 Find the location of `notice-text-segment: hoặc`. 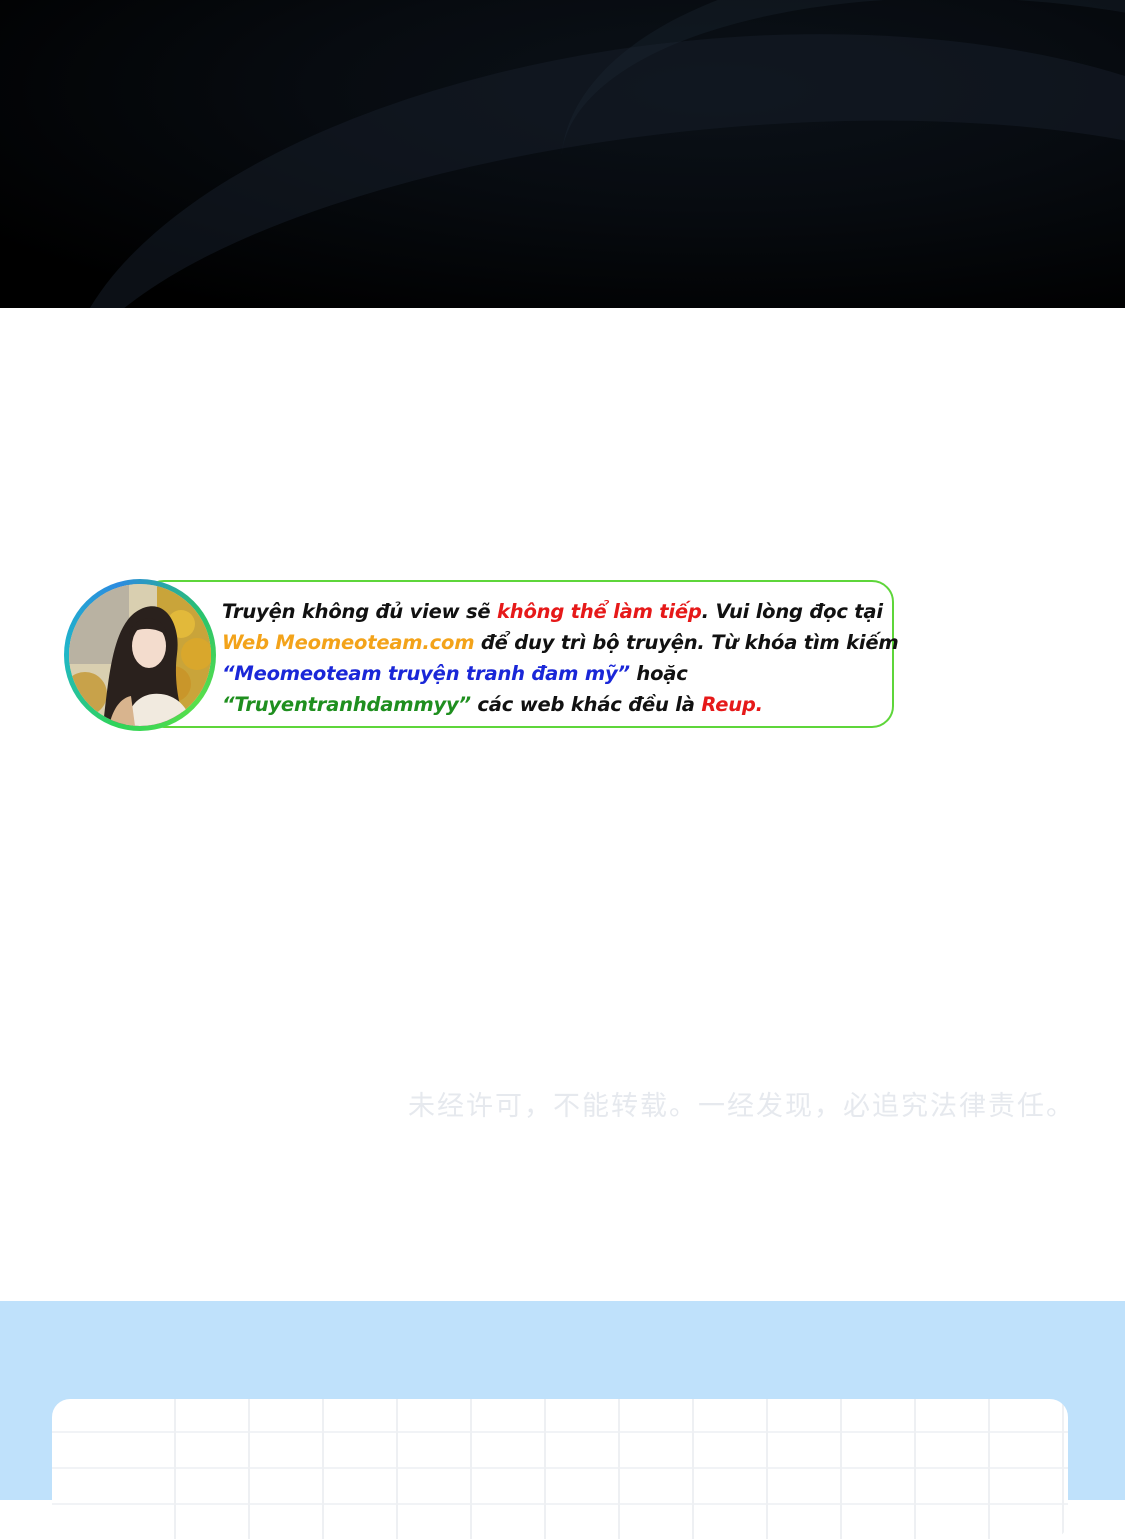

notice-text-segment: hoặc is located at coordinates (658, 673).